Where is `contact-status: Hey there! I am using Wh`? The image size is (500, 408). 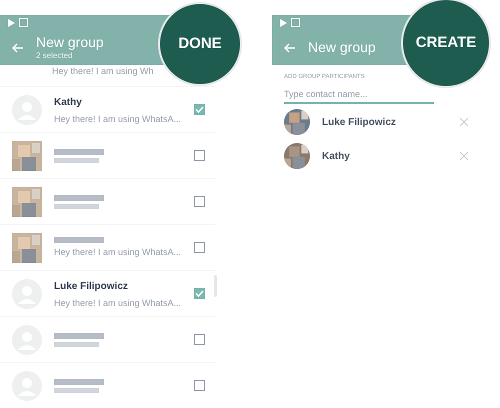
contact-status: Hey there! I am using Wh is located at coordinates (103, 71).